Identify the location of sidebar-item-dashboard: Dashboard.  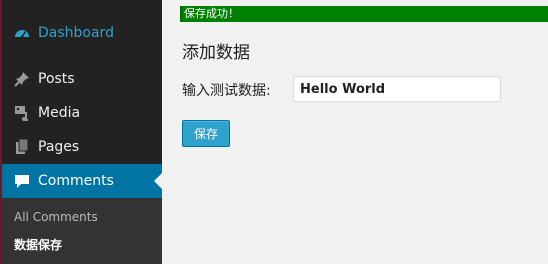
(82, 33).